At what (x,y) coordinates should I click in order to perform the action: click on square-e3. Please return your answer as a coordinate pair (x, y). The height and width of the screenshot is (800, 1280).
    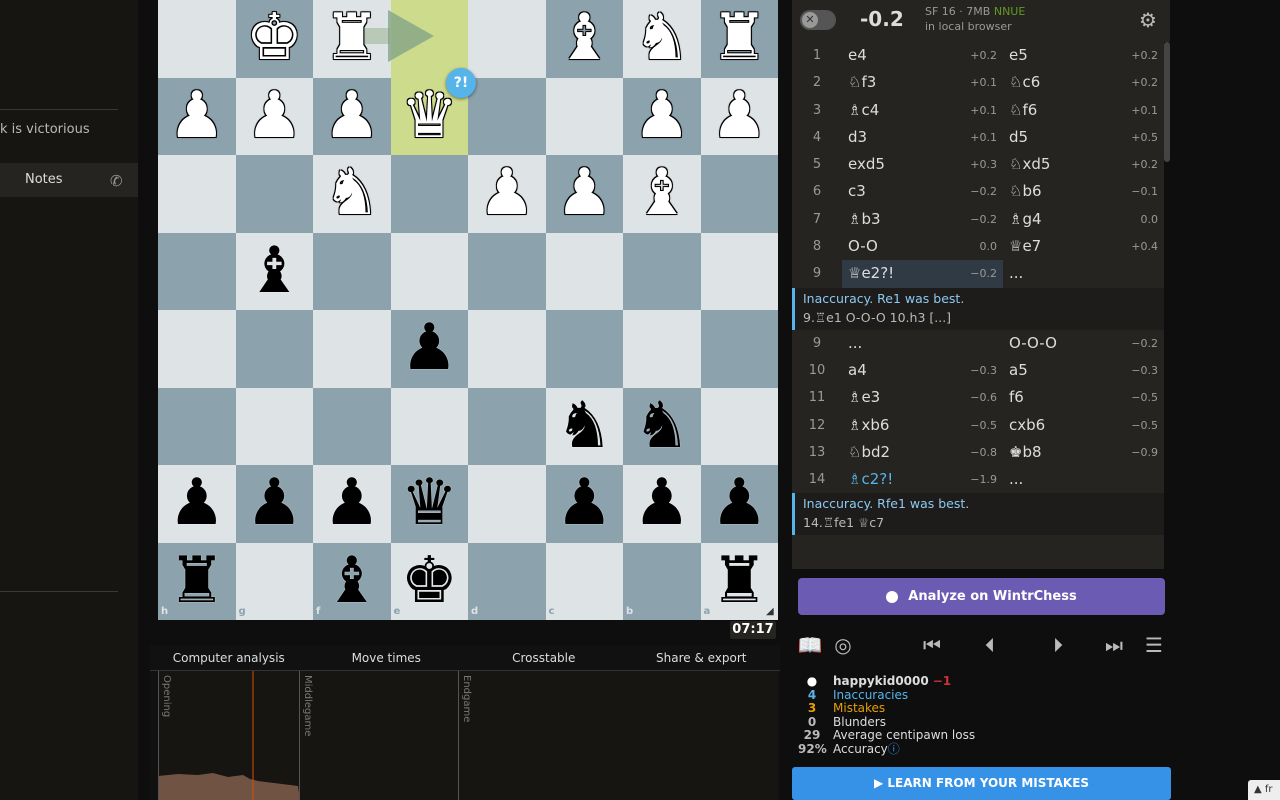
    Looking at the image, I should click on (429, 194).